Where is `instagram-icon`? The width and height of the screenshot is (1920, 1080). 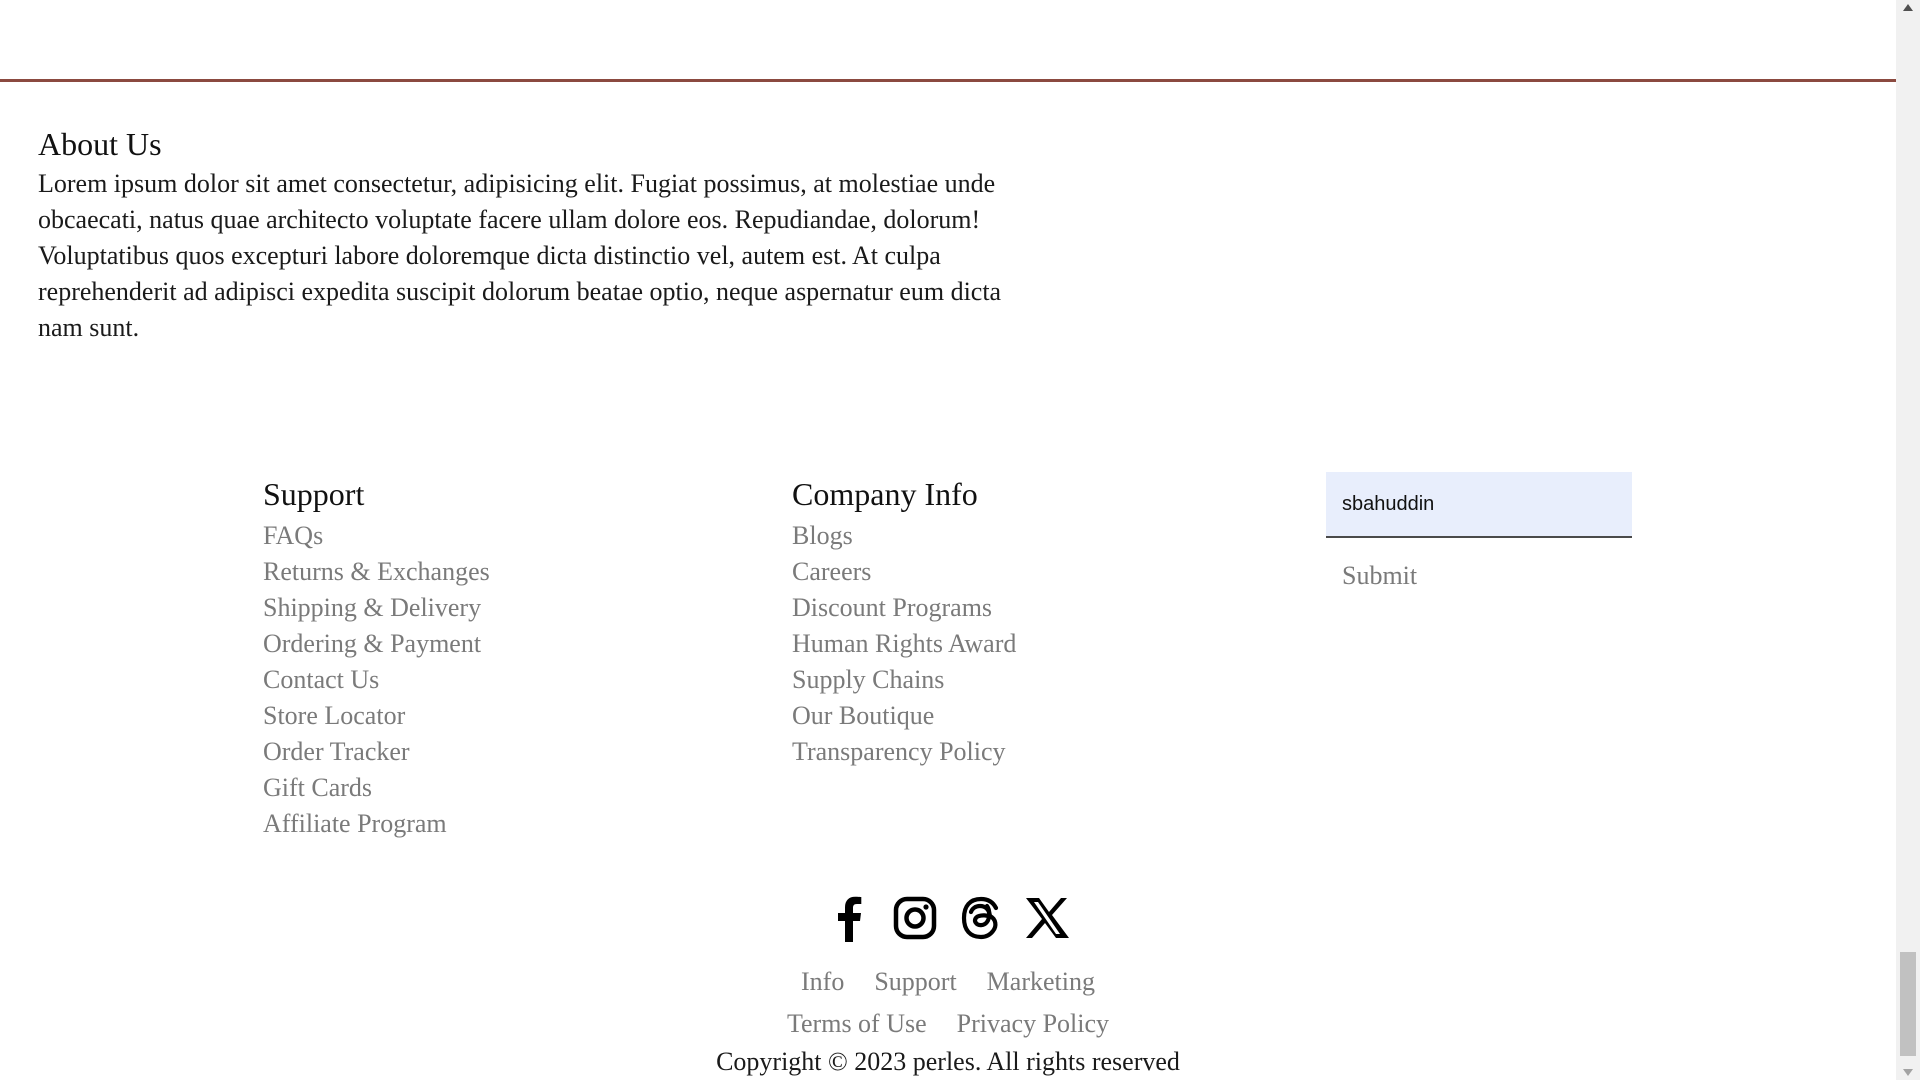
instagram-icon is located at coordinates (915, 918).